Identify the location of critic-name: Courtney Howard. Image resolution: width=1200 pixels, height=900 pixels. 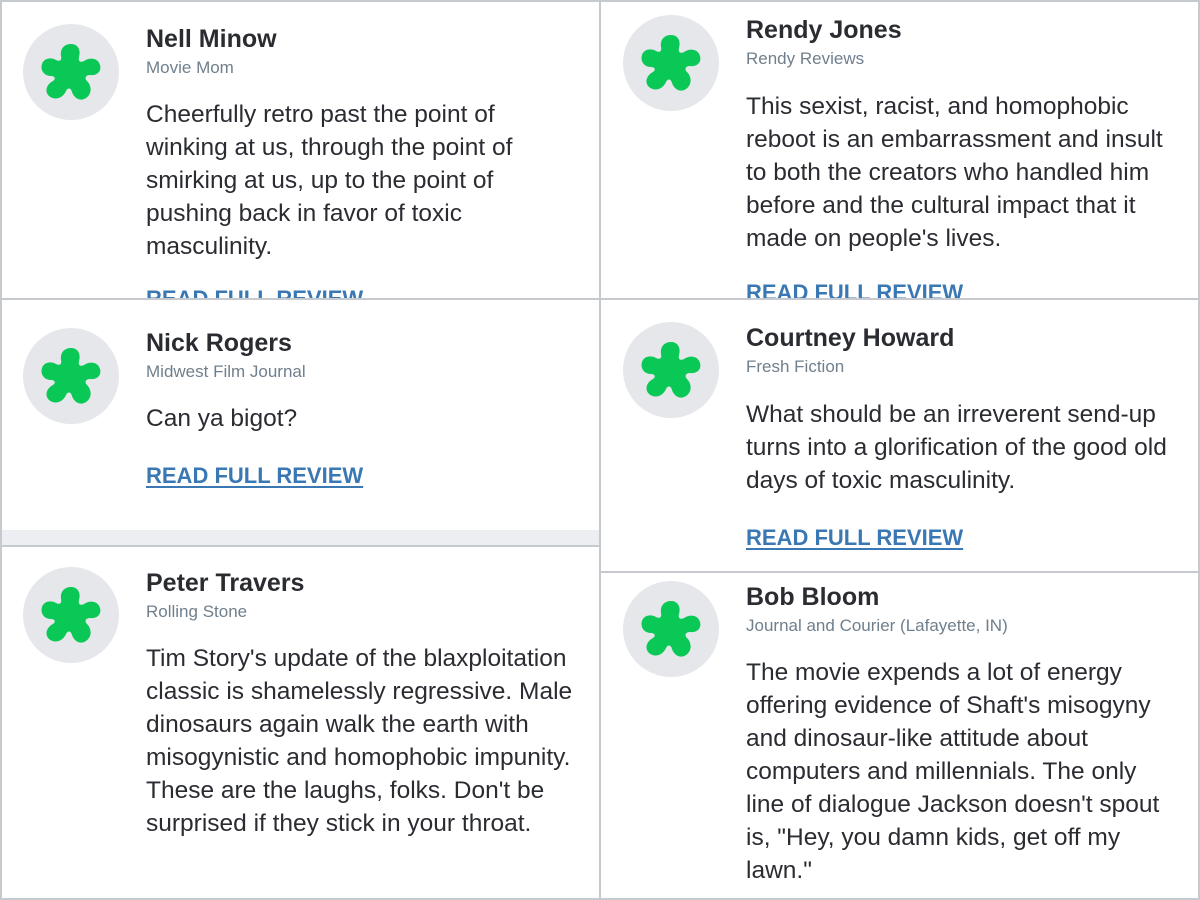
(850, 338).